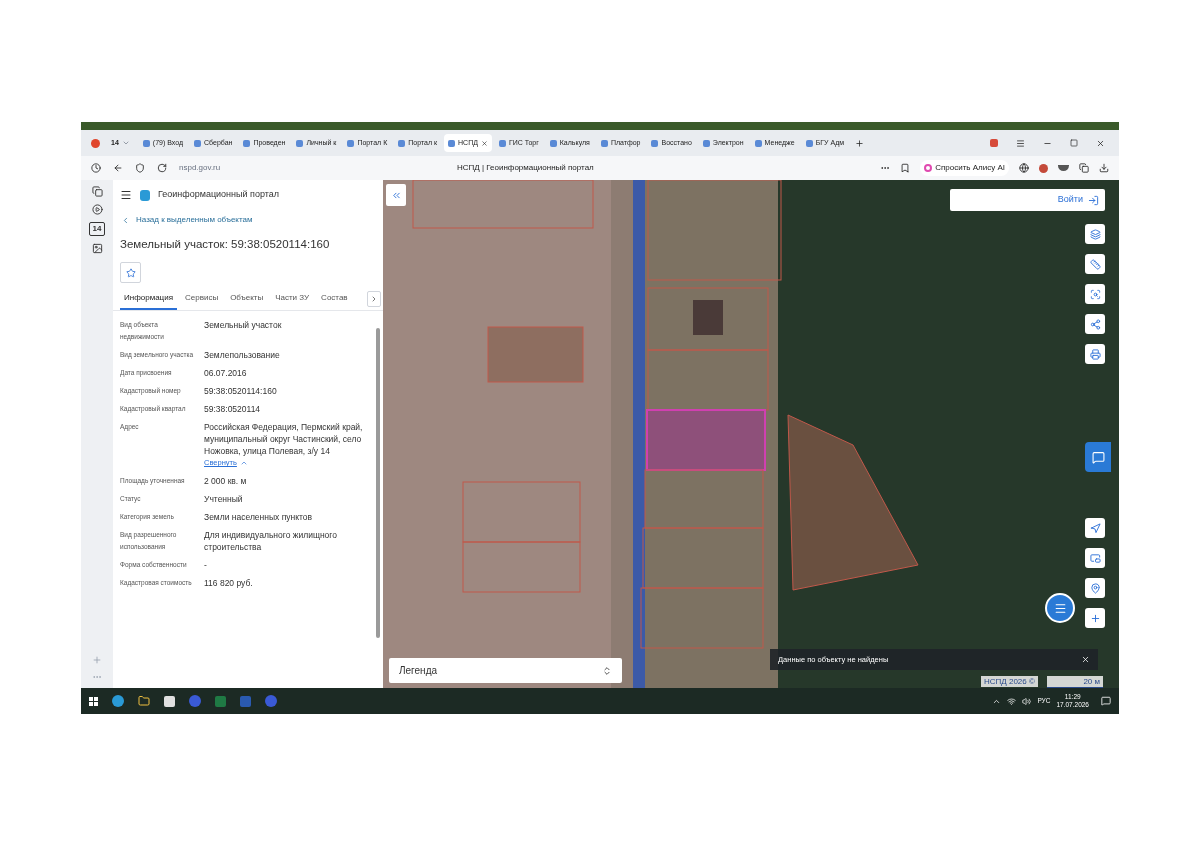 This screenshot has width=1200, height=849. I want to click on star-icon, so click(130, 272).